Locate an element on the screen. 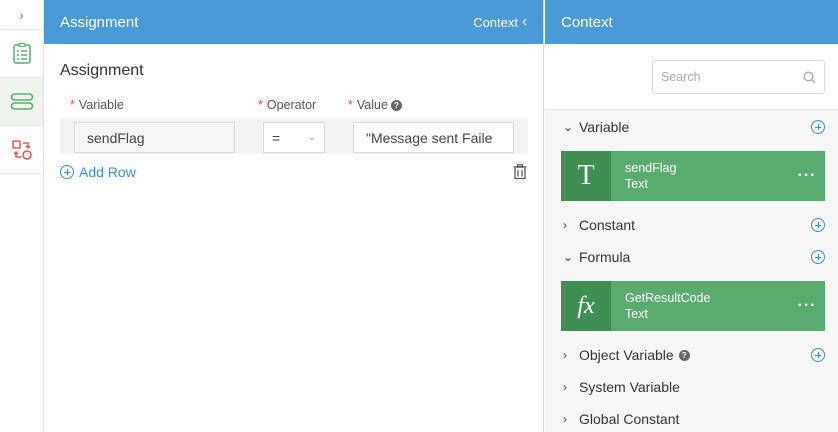 This screenshot has height=432, width=838. group-variable: ⌄ Variable is located at coordinates (691, 127).